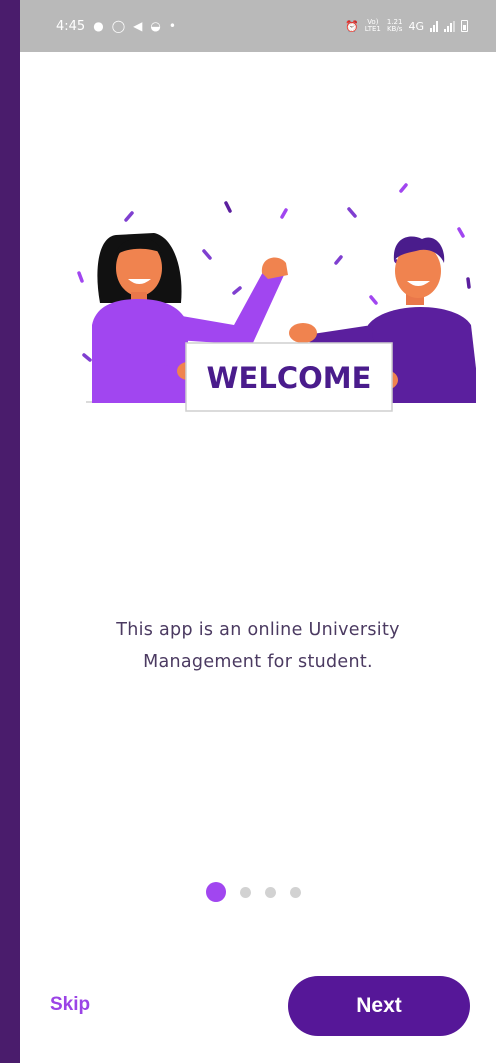 This screenshot has height=1063, width=496. I want to click on whatsapp-icon: ◯, so click(118, 26).